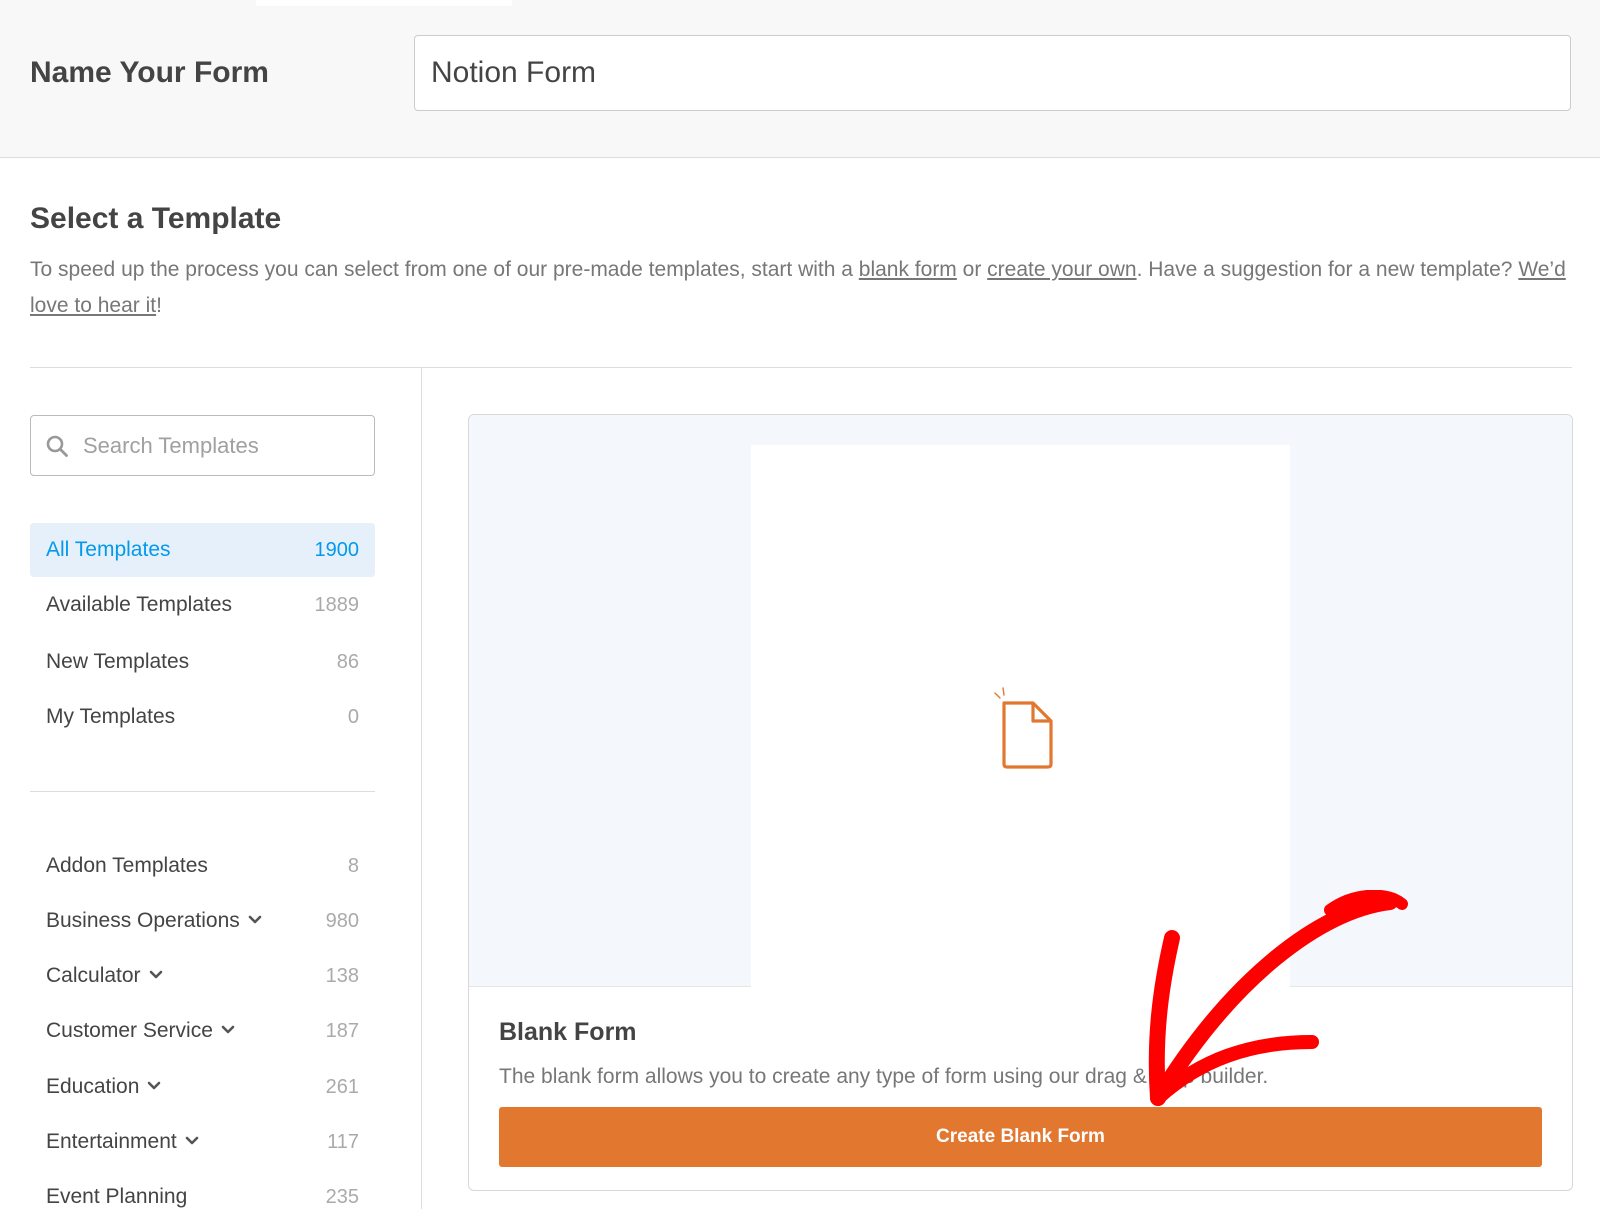 The image size is (1600, 1209). I want to click on category-available-templates: Available Templates 1889, so click(202, 605).